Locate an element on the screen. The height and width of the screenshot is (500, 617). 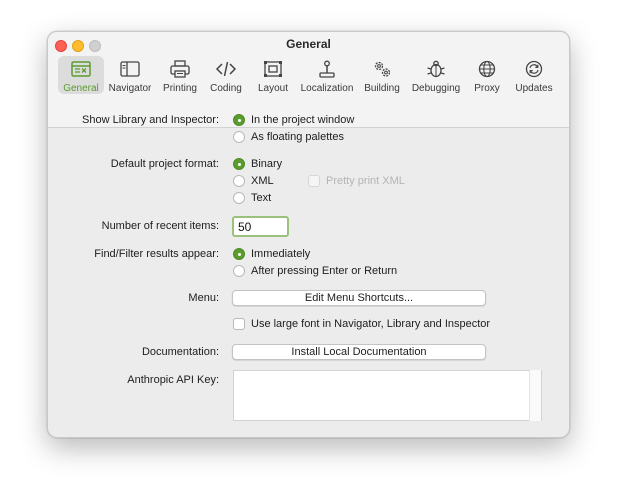
radio-xml: XML is located at coordinates (253, 181).